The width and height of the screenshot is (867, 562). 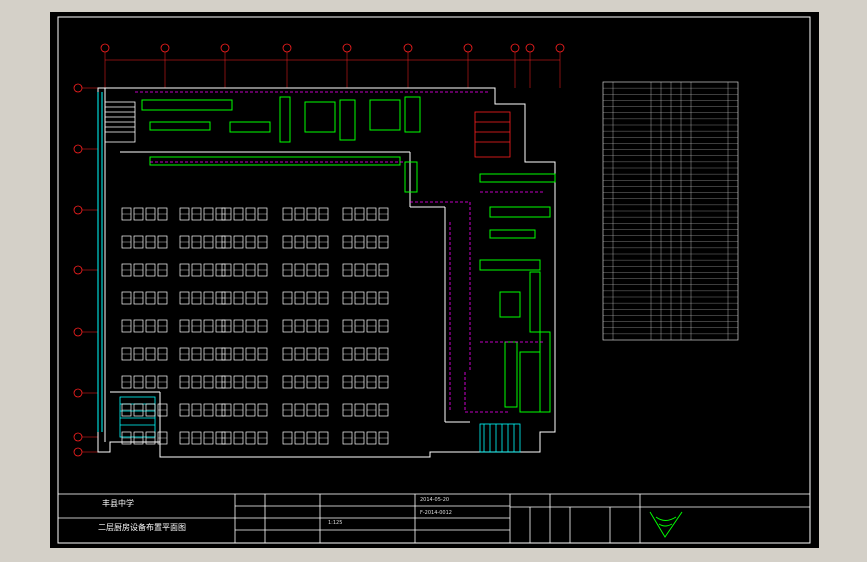 What do you see at coordinates (670, 211) in the screenshot?
I see `equipment-schedule-table` at bounding box center [670, 211].